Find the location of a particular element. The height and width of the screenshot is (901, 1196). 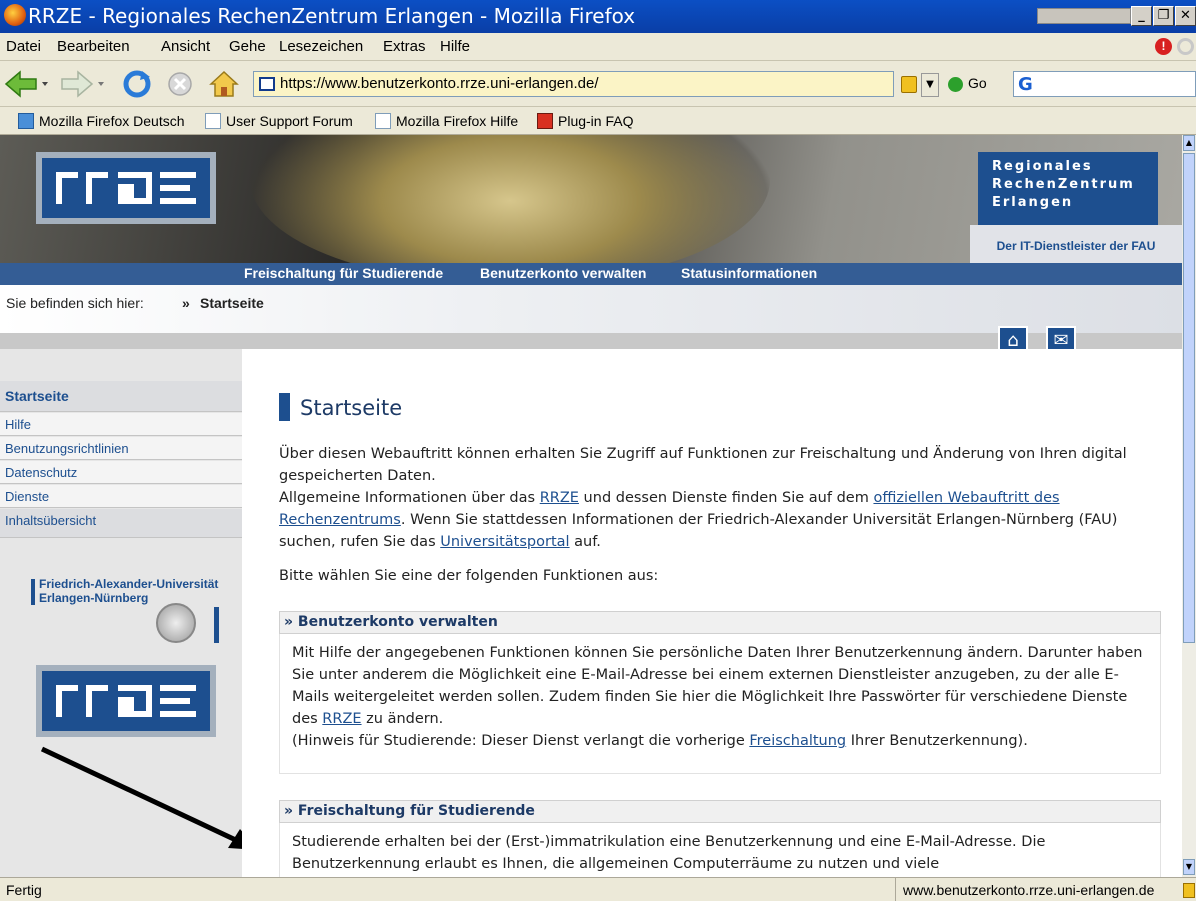

sidebar-item-startseite: Startseite is located at coordinates (121, 396).